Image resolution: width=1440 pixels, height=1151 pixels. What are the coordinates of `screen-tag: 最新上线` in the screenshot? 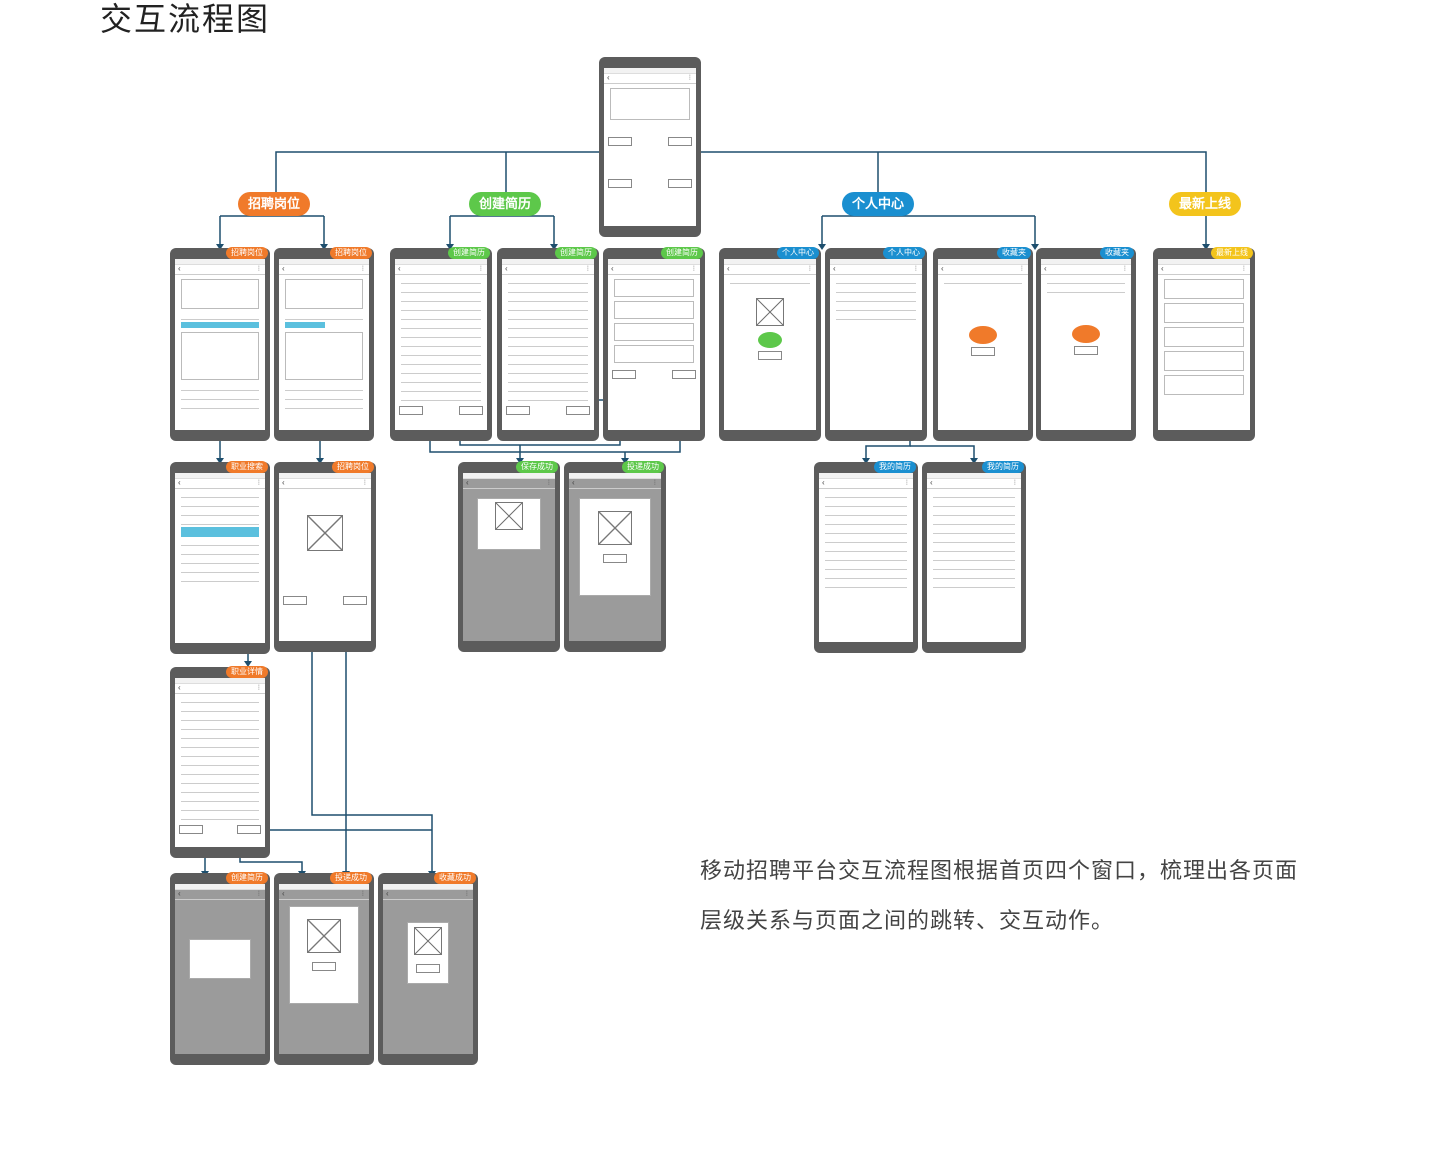 It's located at (1232, 253).